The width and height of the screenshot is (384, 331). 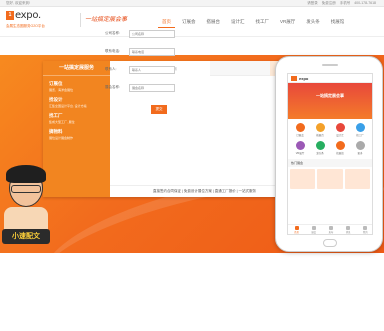 I want to click on app-tab-label: 消息, so click(x=348, y=232).